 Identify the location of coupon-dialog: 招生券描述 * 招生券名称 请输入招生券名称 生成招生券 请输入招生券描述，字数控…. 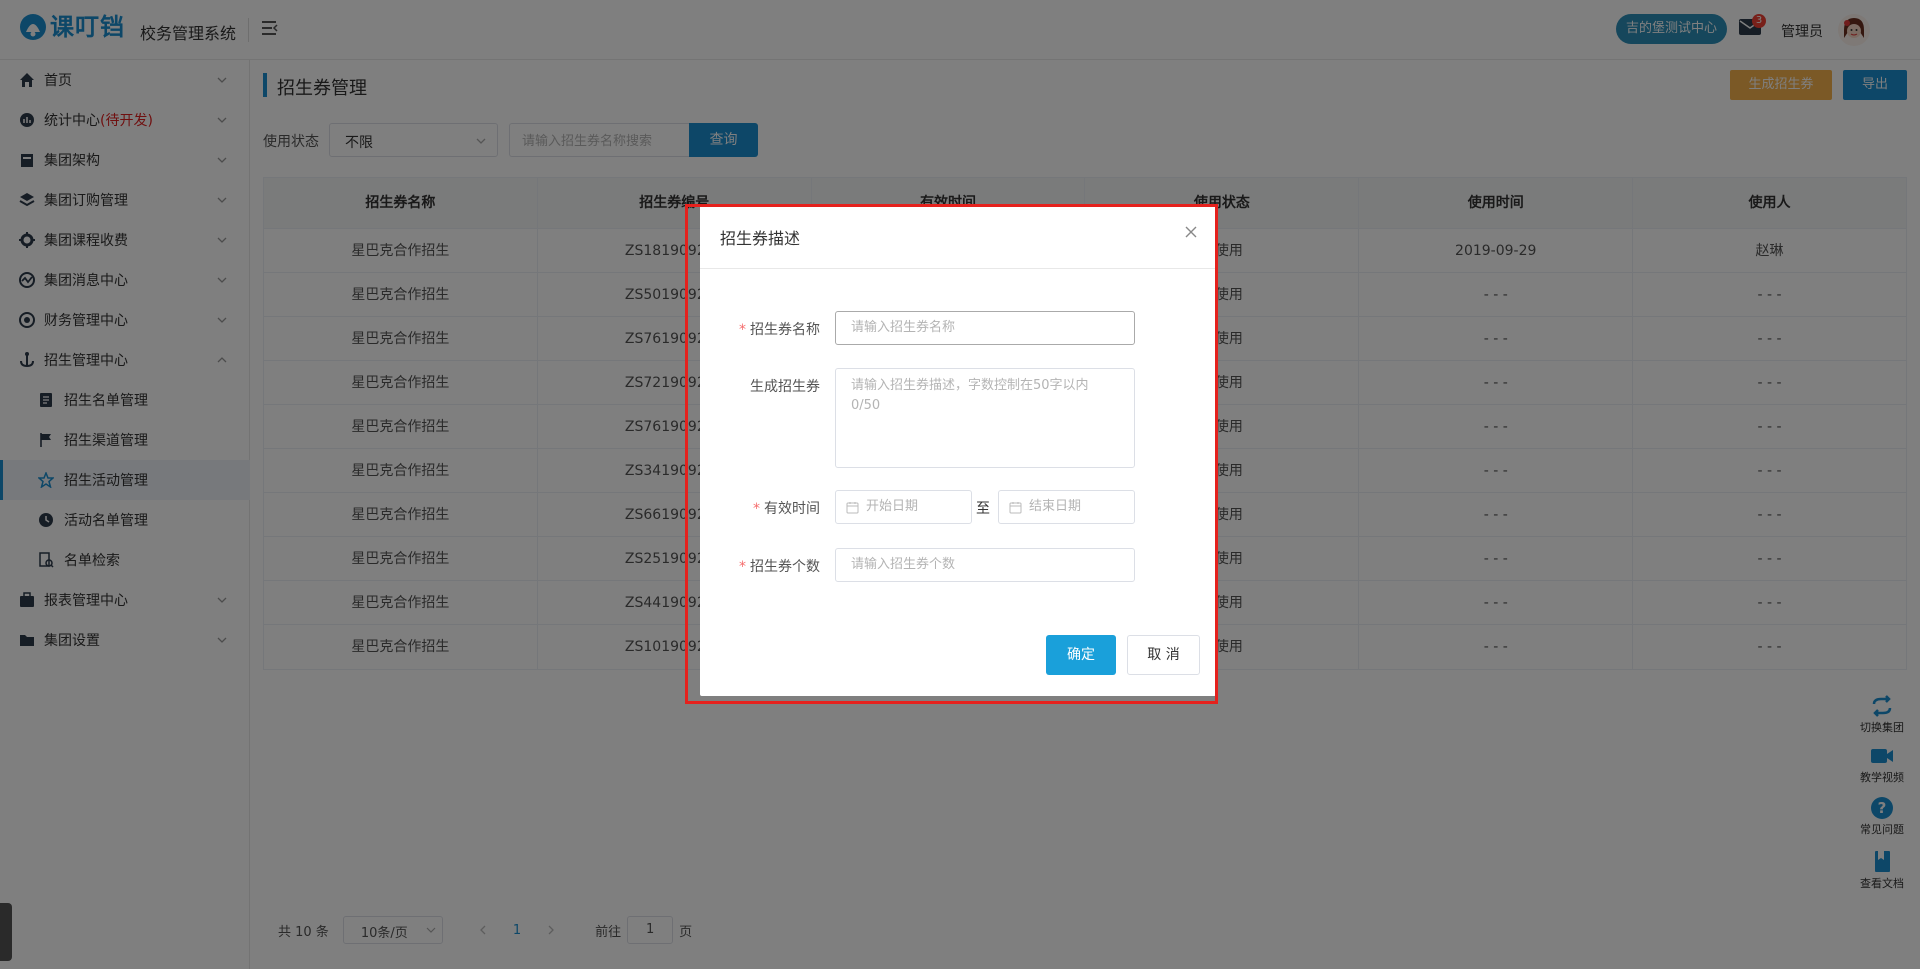
(958, 450).